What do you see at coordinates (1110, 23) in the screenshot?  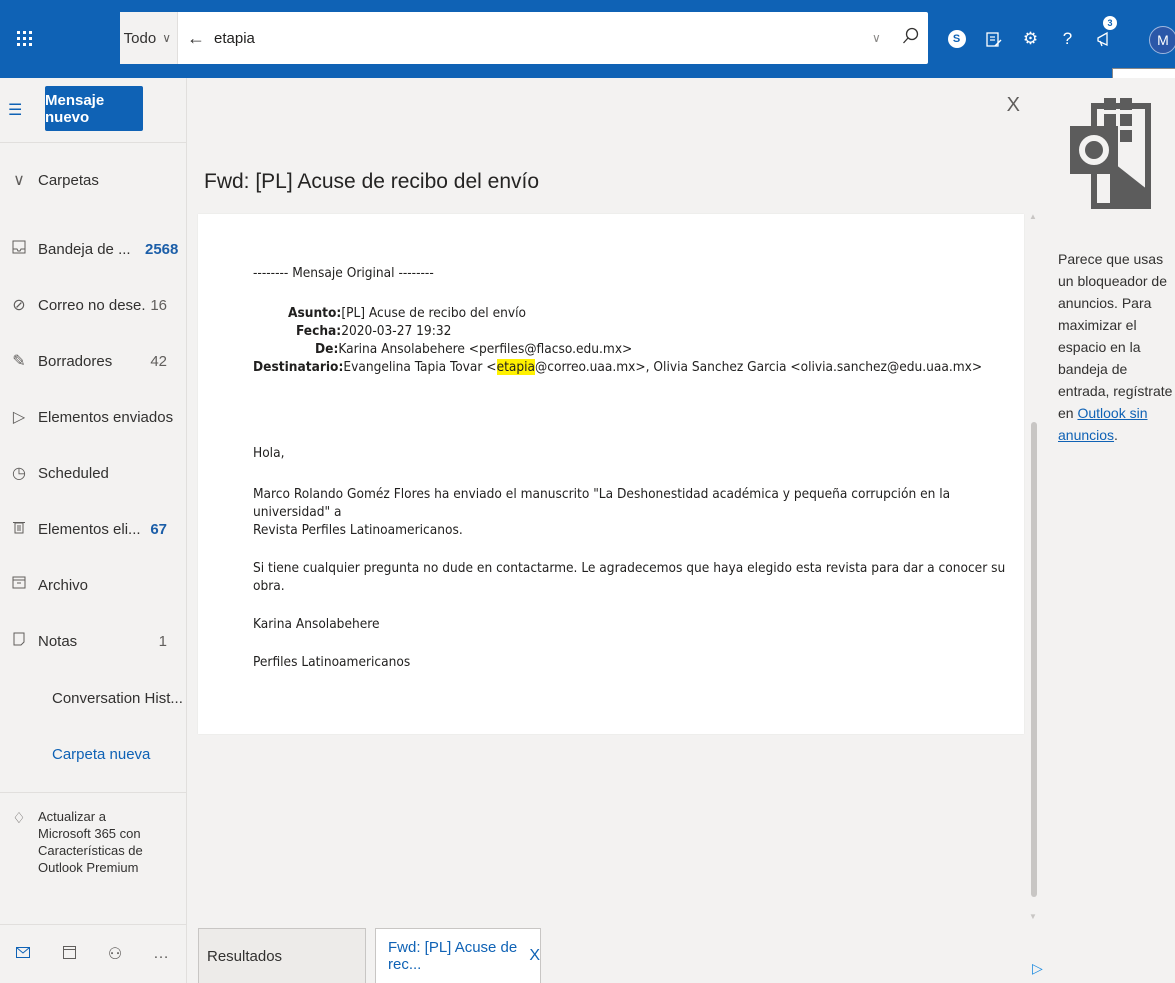 I see `notification-badge: 3` at bounding box center [1110, 23].